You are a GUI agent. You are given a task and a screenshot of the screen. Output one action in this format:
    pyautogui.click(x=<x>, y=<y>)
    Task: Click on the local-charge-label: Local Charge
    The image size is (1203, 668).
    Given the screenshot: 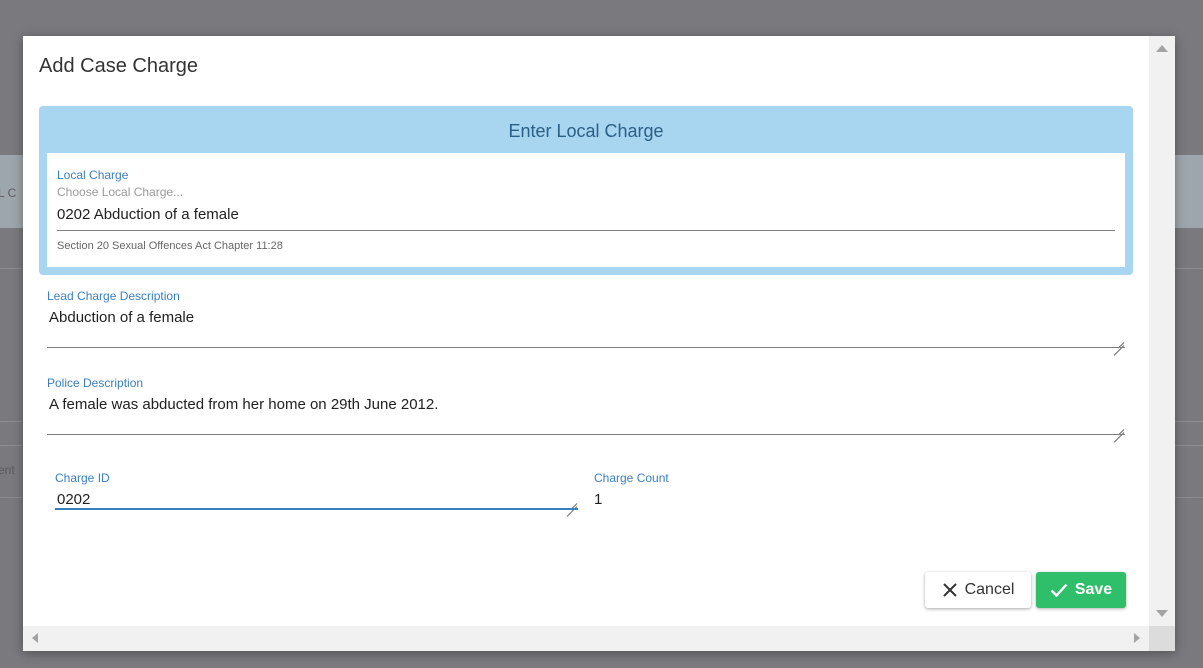 What is the action you would take?
    pyautogui.click(x=93, y=175)
    